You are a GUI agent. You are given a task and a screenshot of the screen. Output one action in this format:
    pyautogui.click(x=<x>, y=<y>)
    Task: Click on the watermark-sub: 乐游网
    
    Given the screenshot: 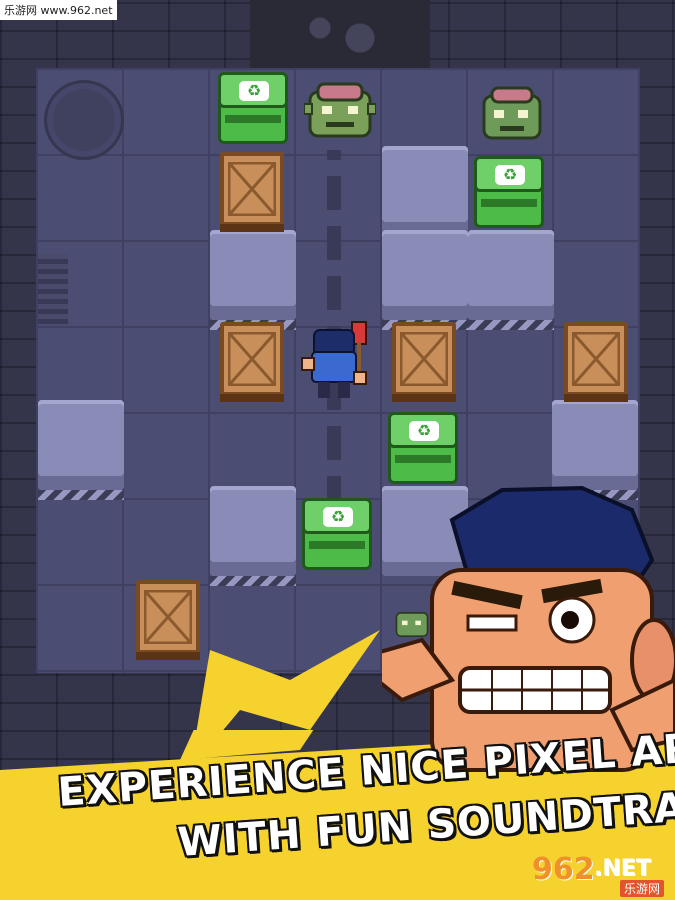 What is the action you would take?
    pyautogui.click(x=641, y=888)
    